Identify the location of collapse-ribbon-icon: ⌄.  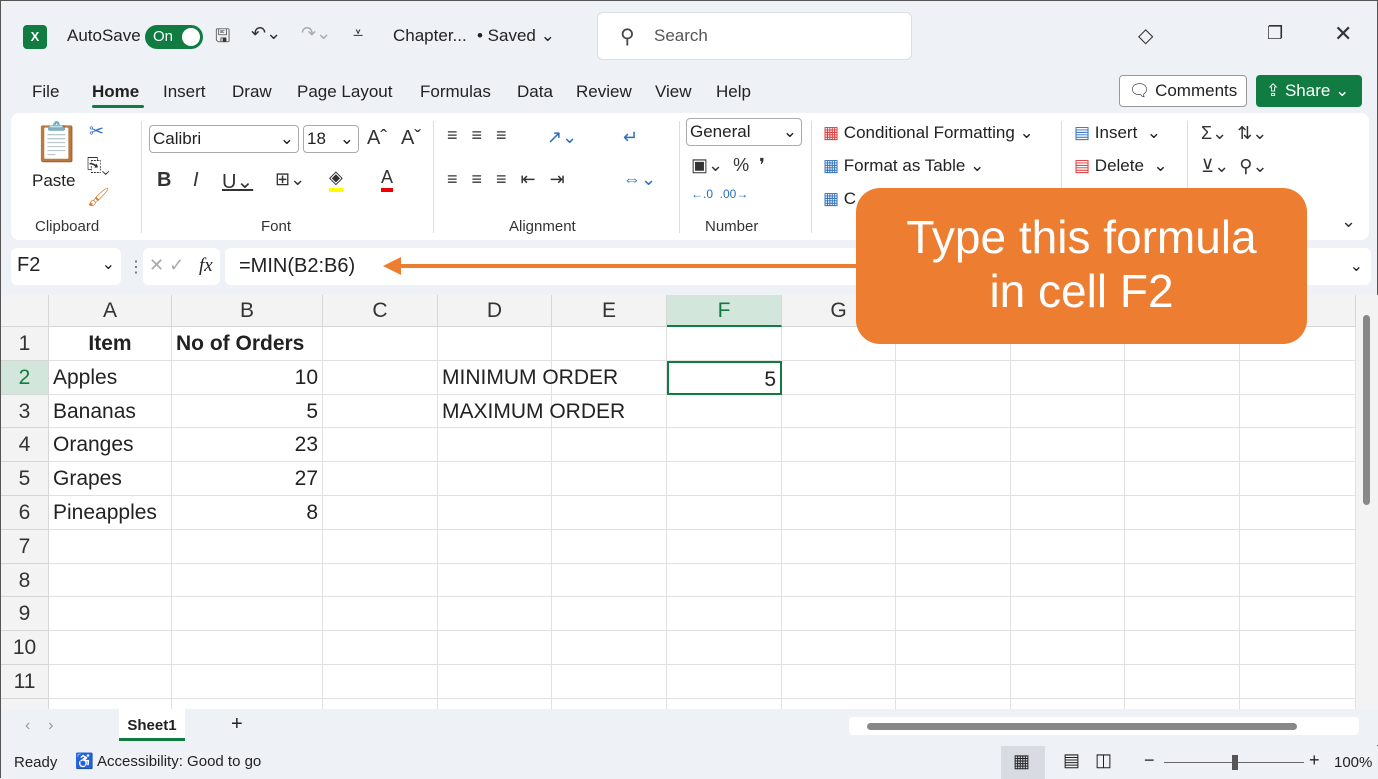
(1348, 221).